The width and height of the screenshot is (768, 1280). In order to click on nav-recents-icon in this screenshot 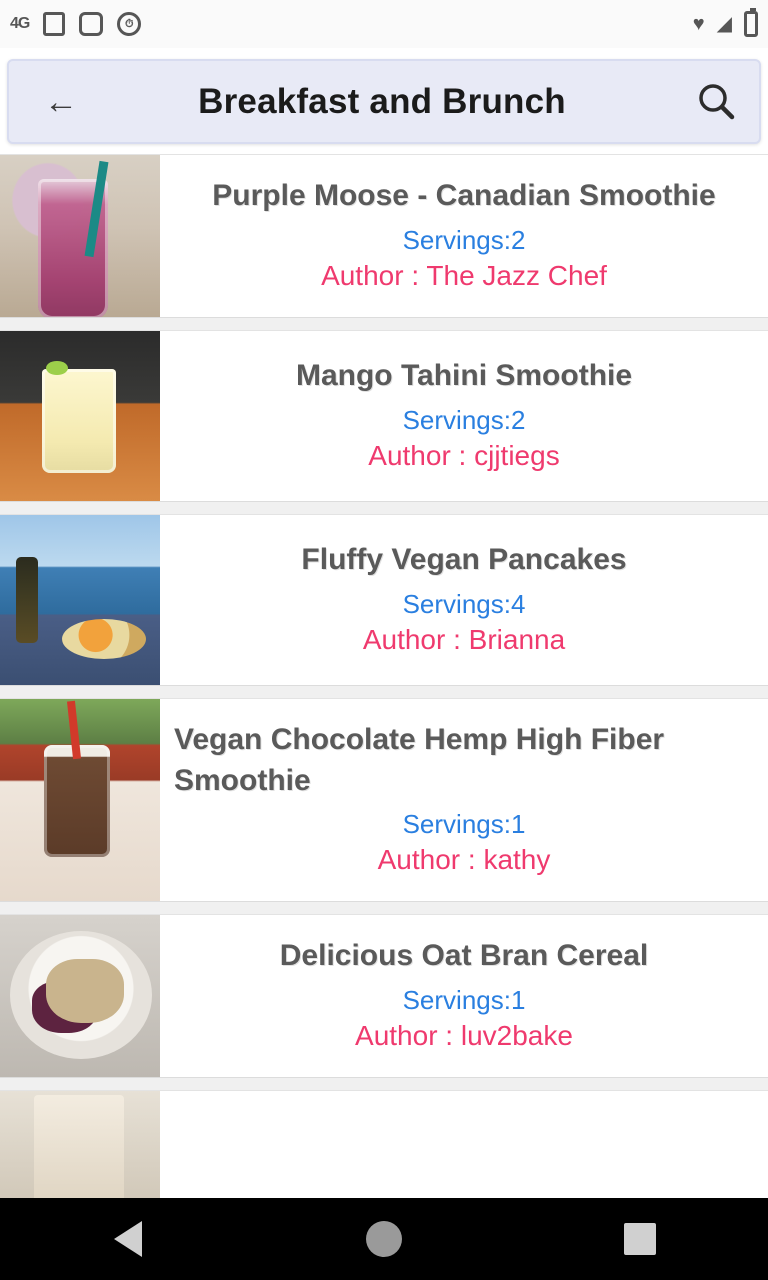, I will do `click(640, 1239)`.